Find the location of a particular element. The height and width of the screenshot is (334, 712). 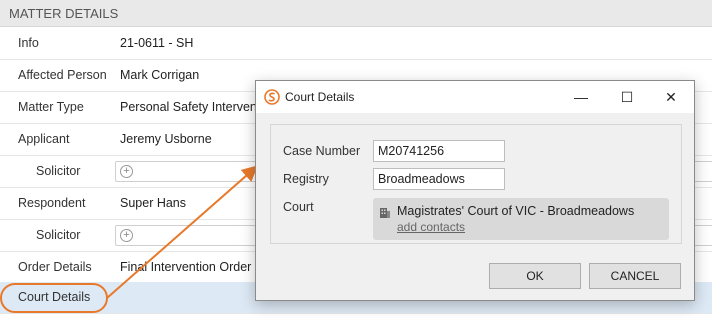

add-contacts-link: add contacts is located at coordinates (431, 227).